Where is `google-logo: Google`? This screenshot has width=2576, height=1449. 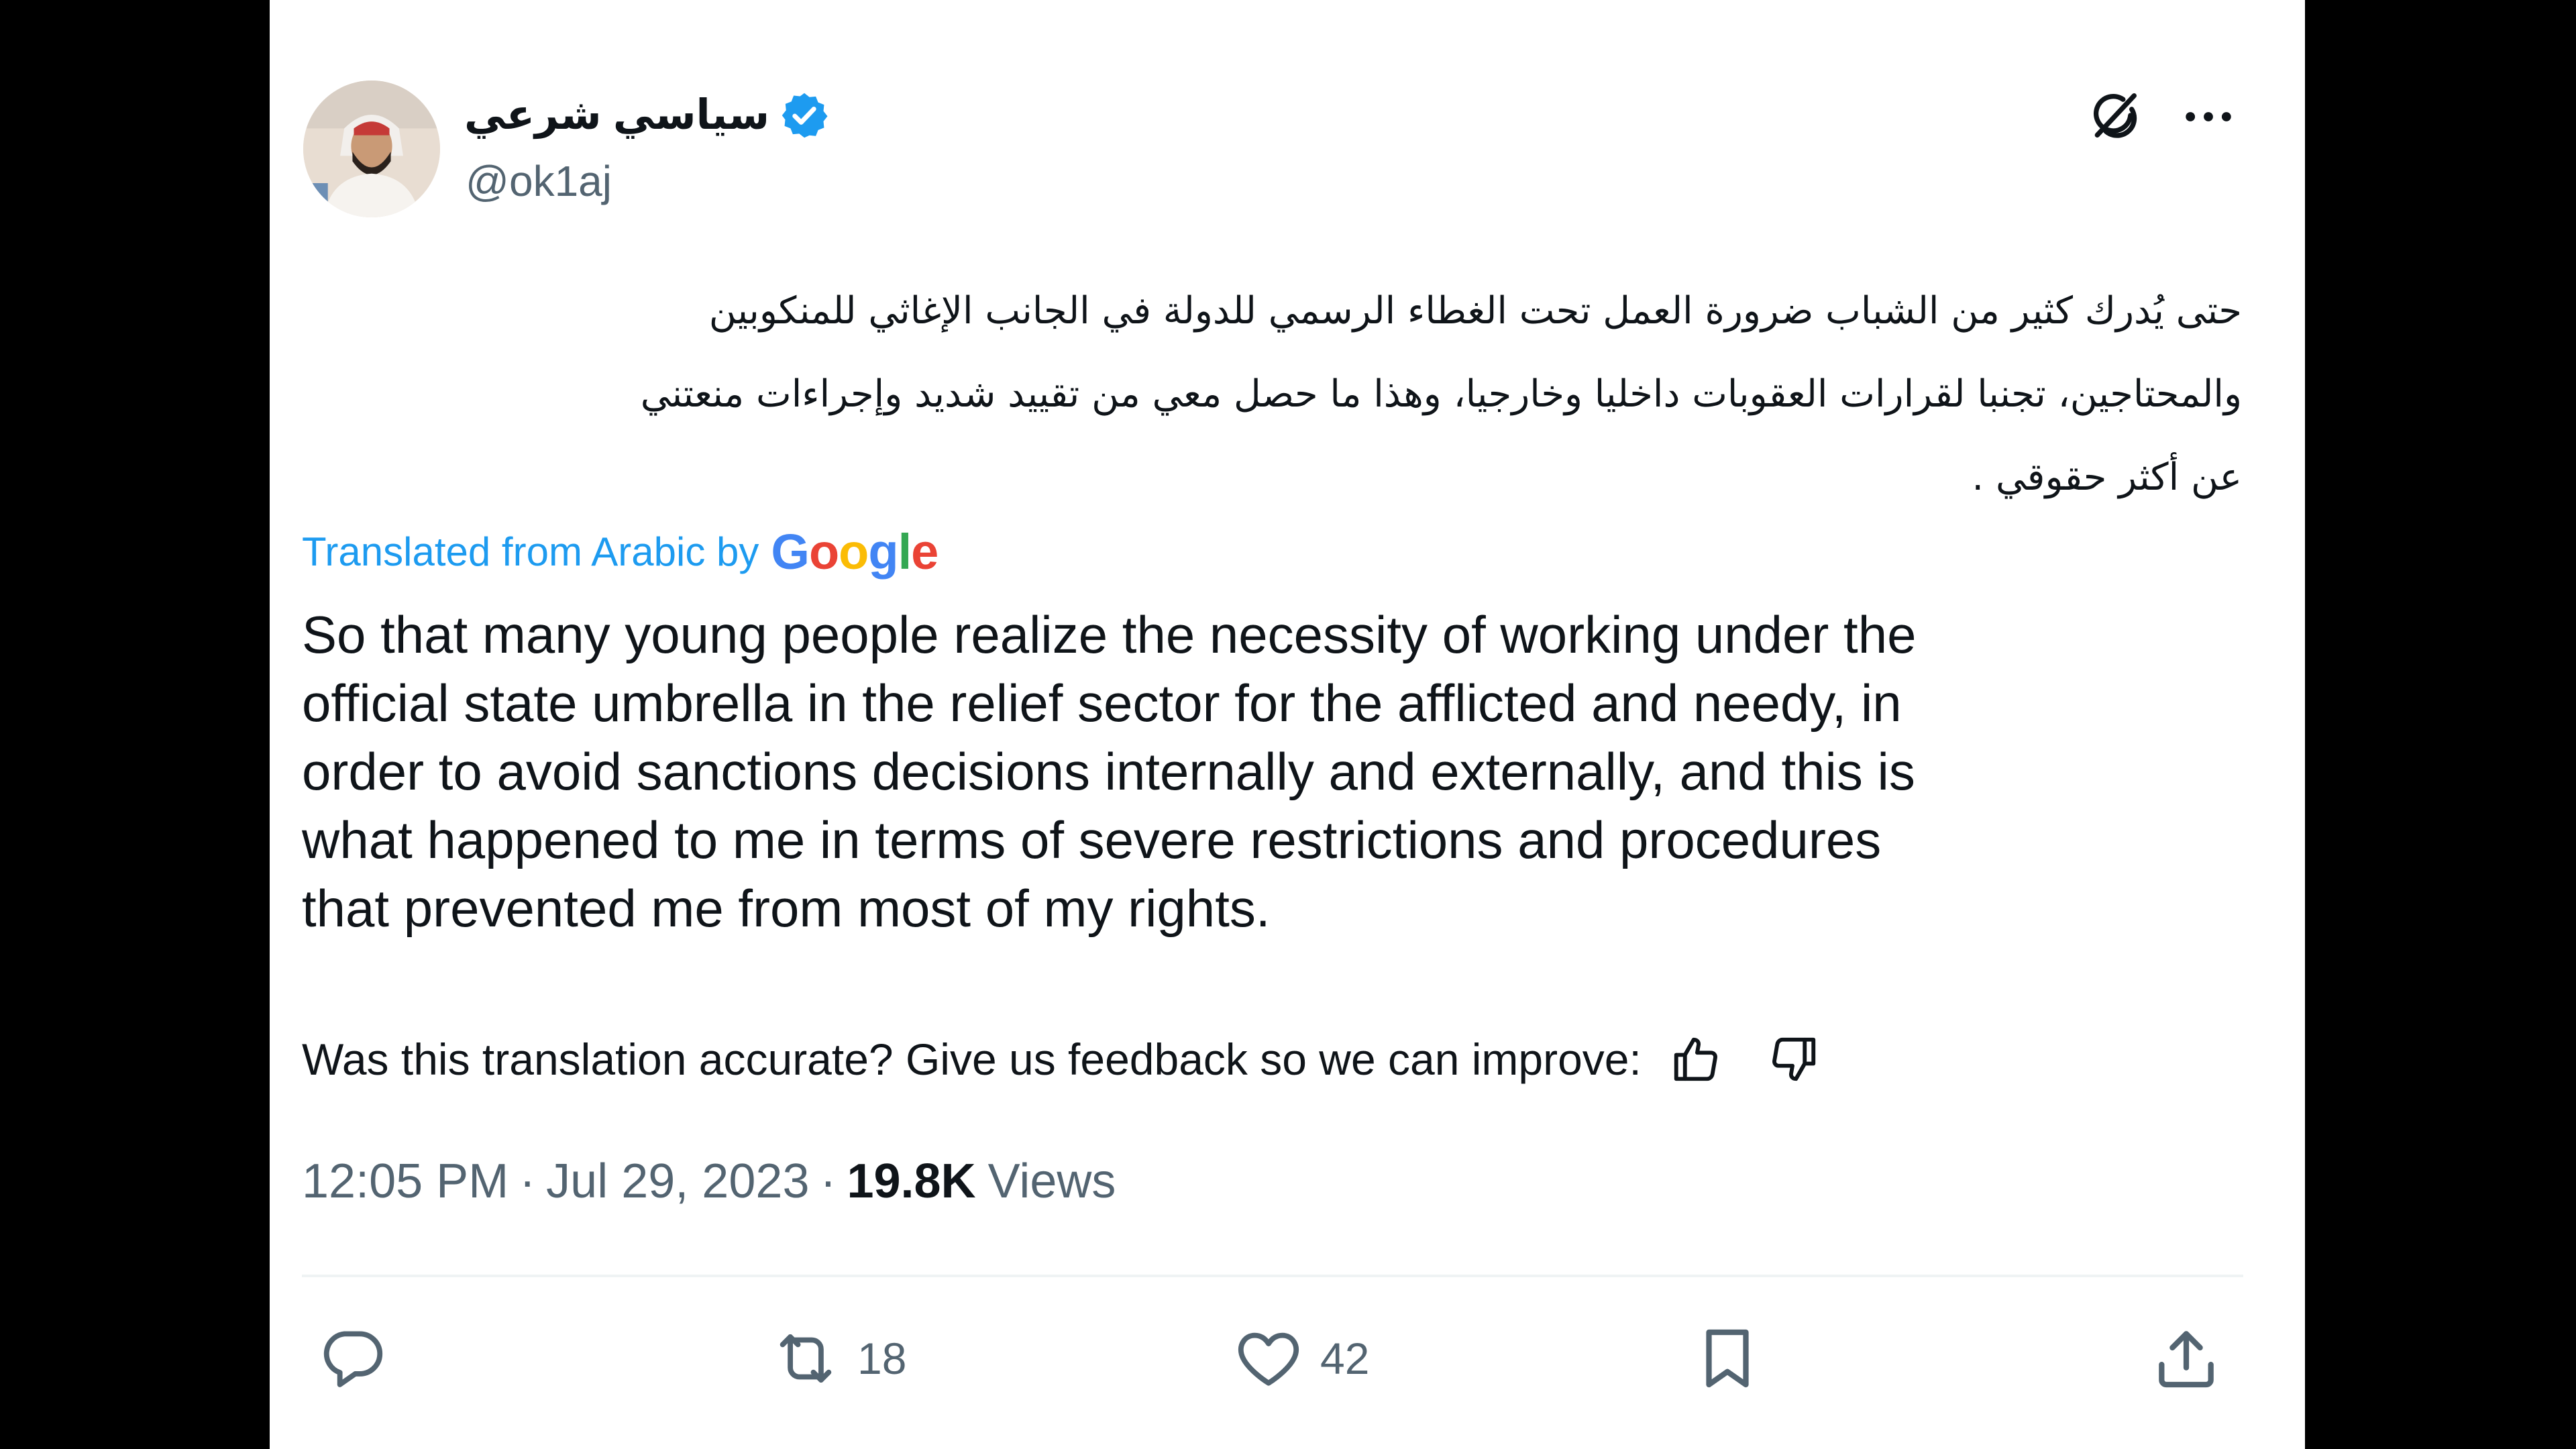
google-logo: Google is located at coordinates (854, 551).